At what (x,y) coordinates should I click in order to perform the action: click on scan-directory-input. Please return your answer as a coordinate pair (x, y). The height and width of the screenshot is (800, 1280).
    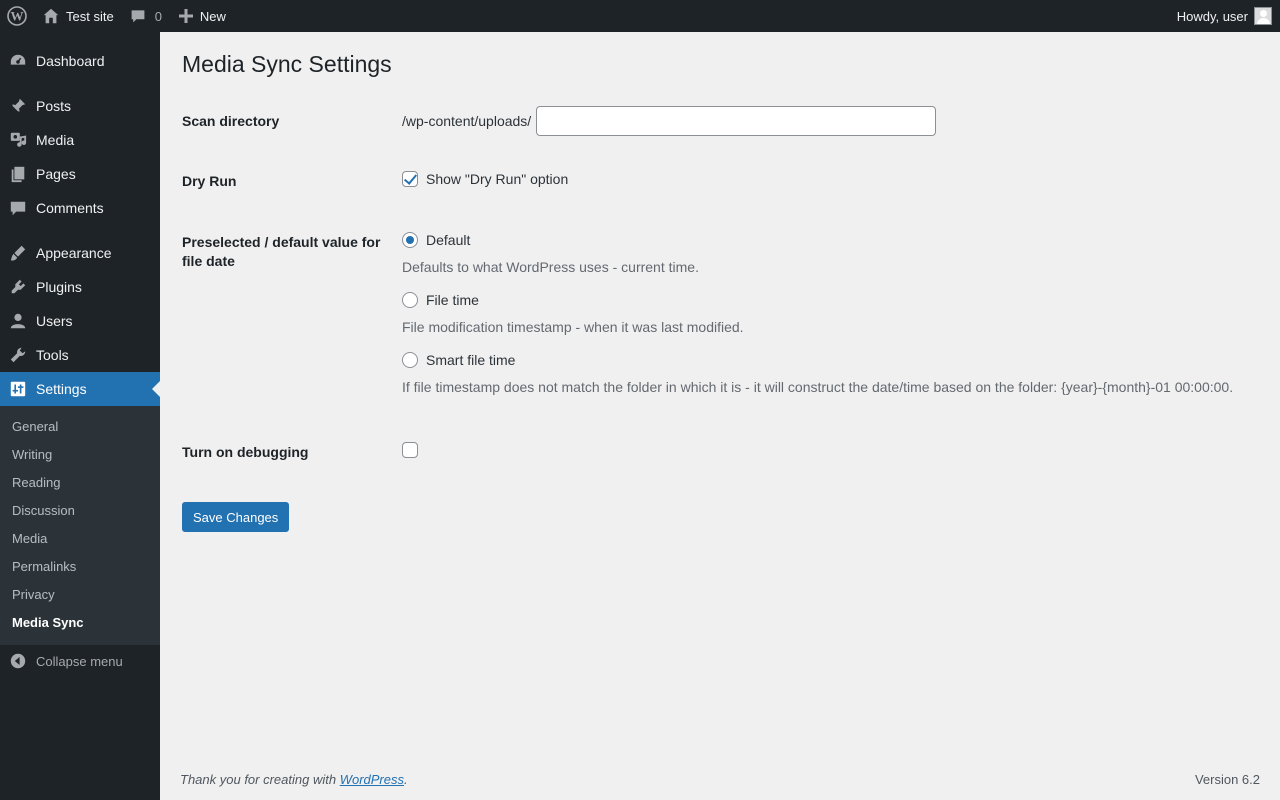
    Looking at the image, I should click on (736, 121).